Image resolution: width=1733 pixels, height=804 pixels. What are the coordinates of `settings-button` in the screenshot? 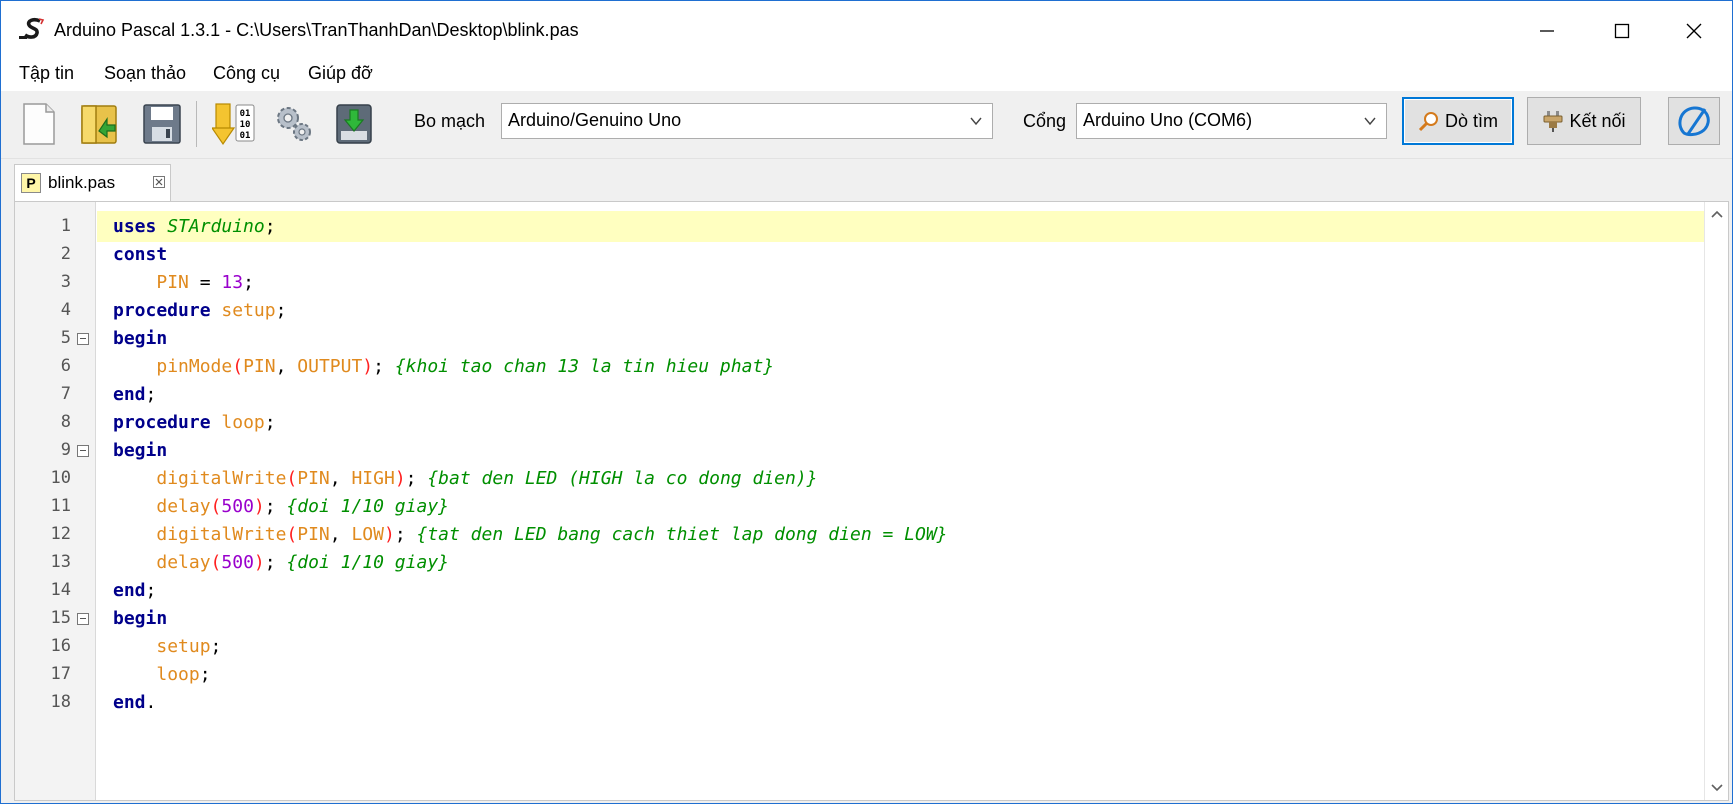 It's located at (294, 124).